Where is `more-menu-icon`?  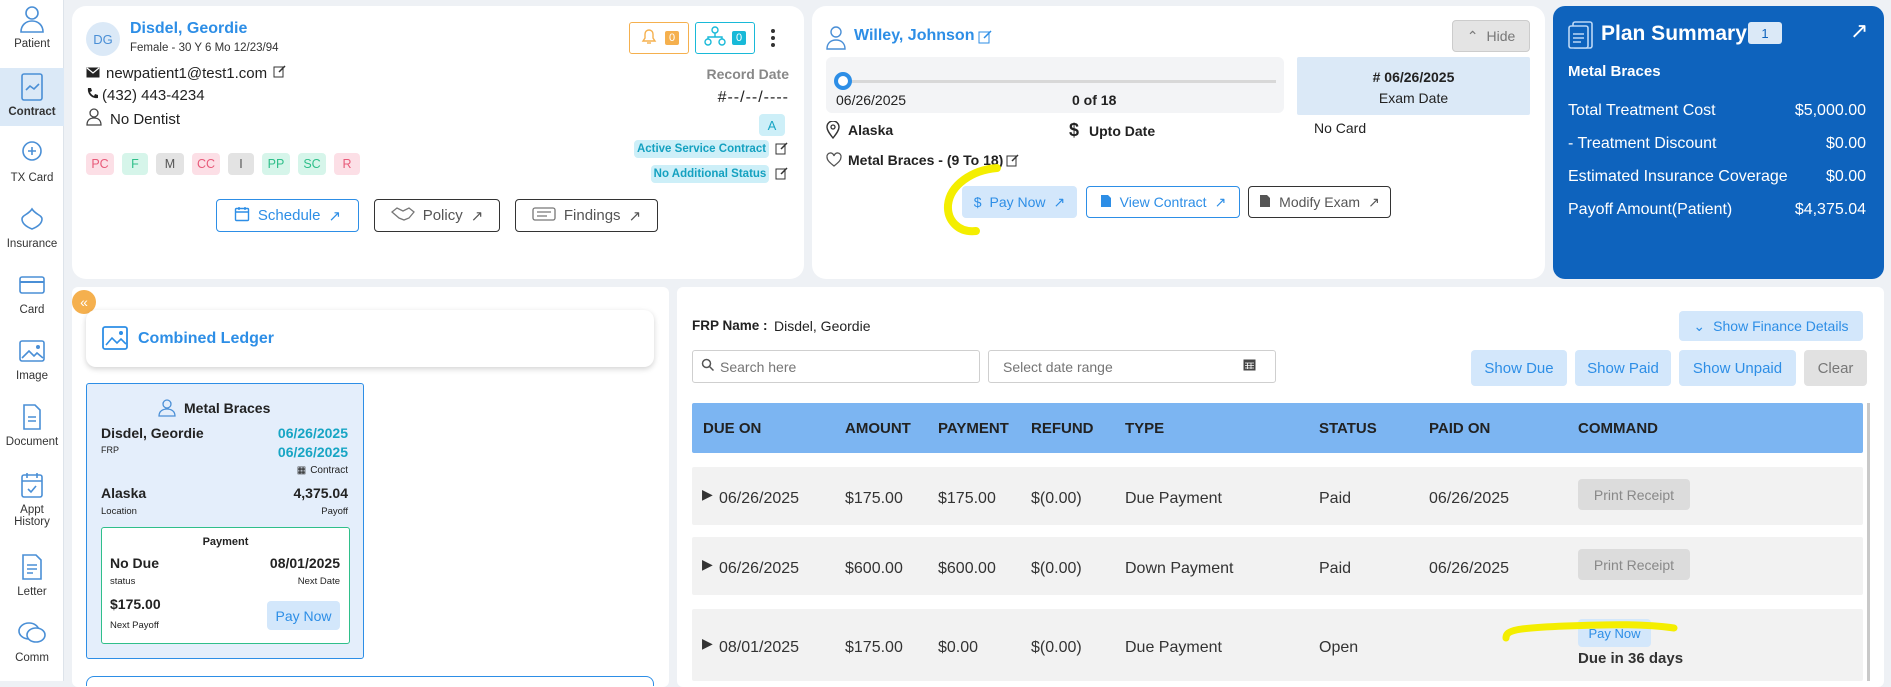 more-menu-icon is located at coordinates (773, 38).